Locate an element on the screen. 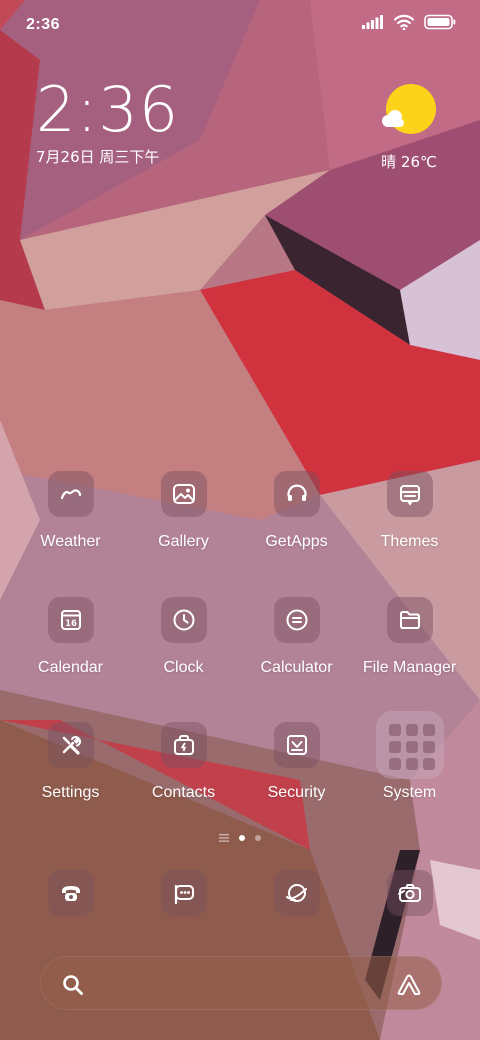 This screenshot has width=480, height=1040. weather-text: 晴 26℃ is located at coordinates (409, 162).